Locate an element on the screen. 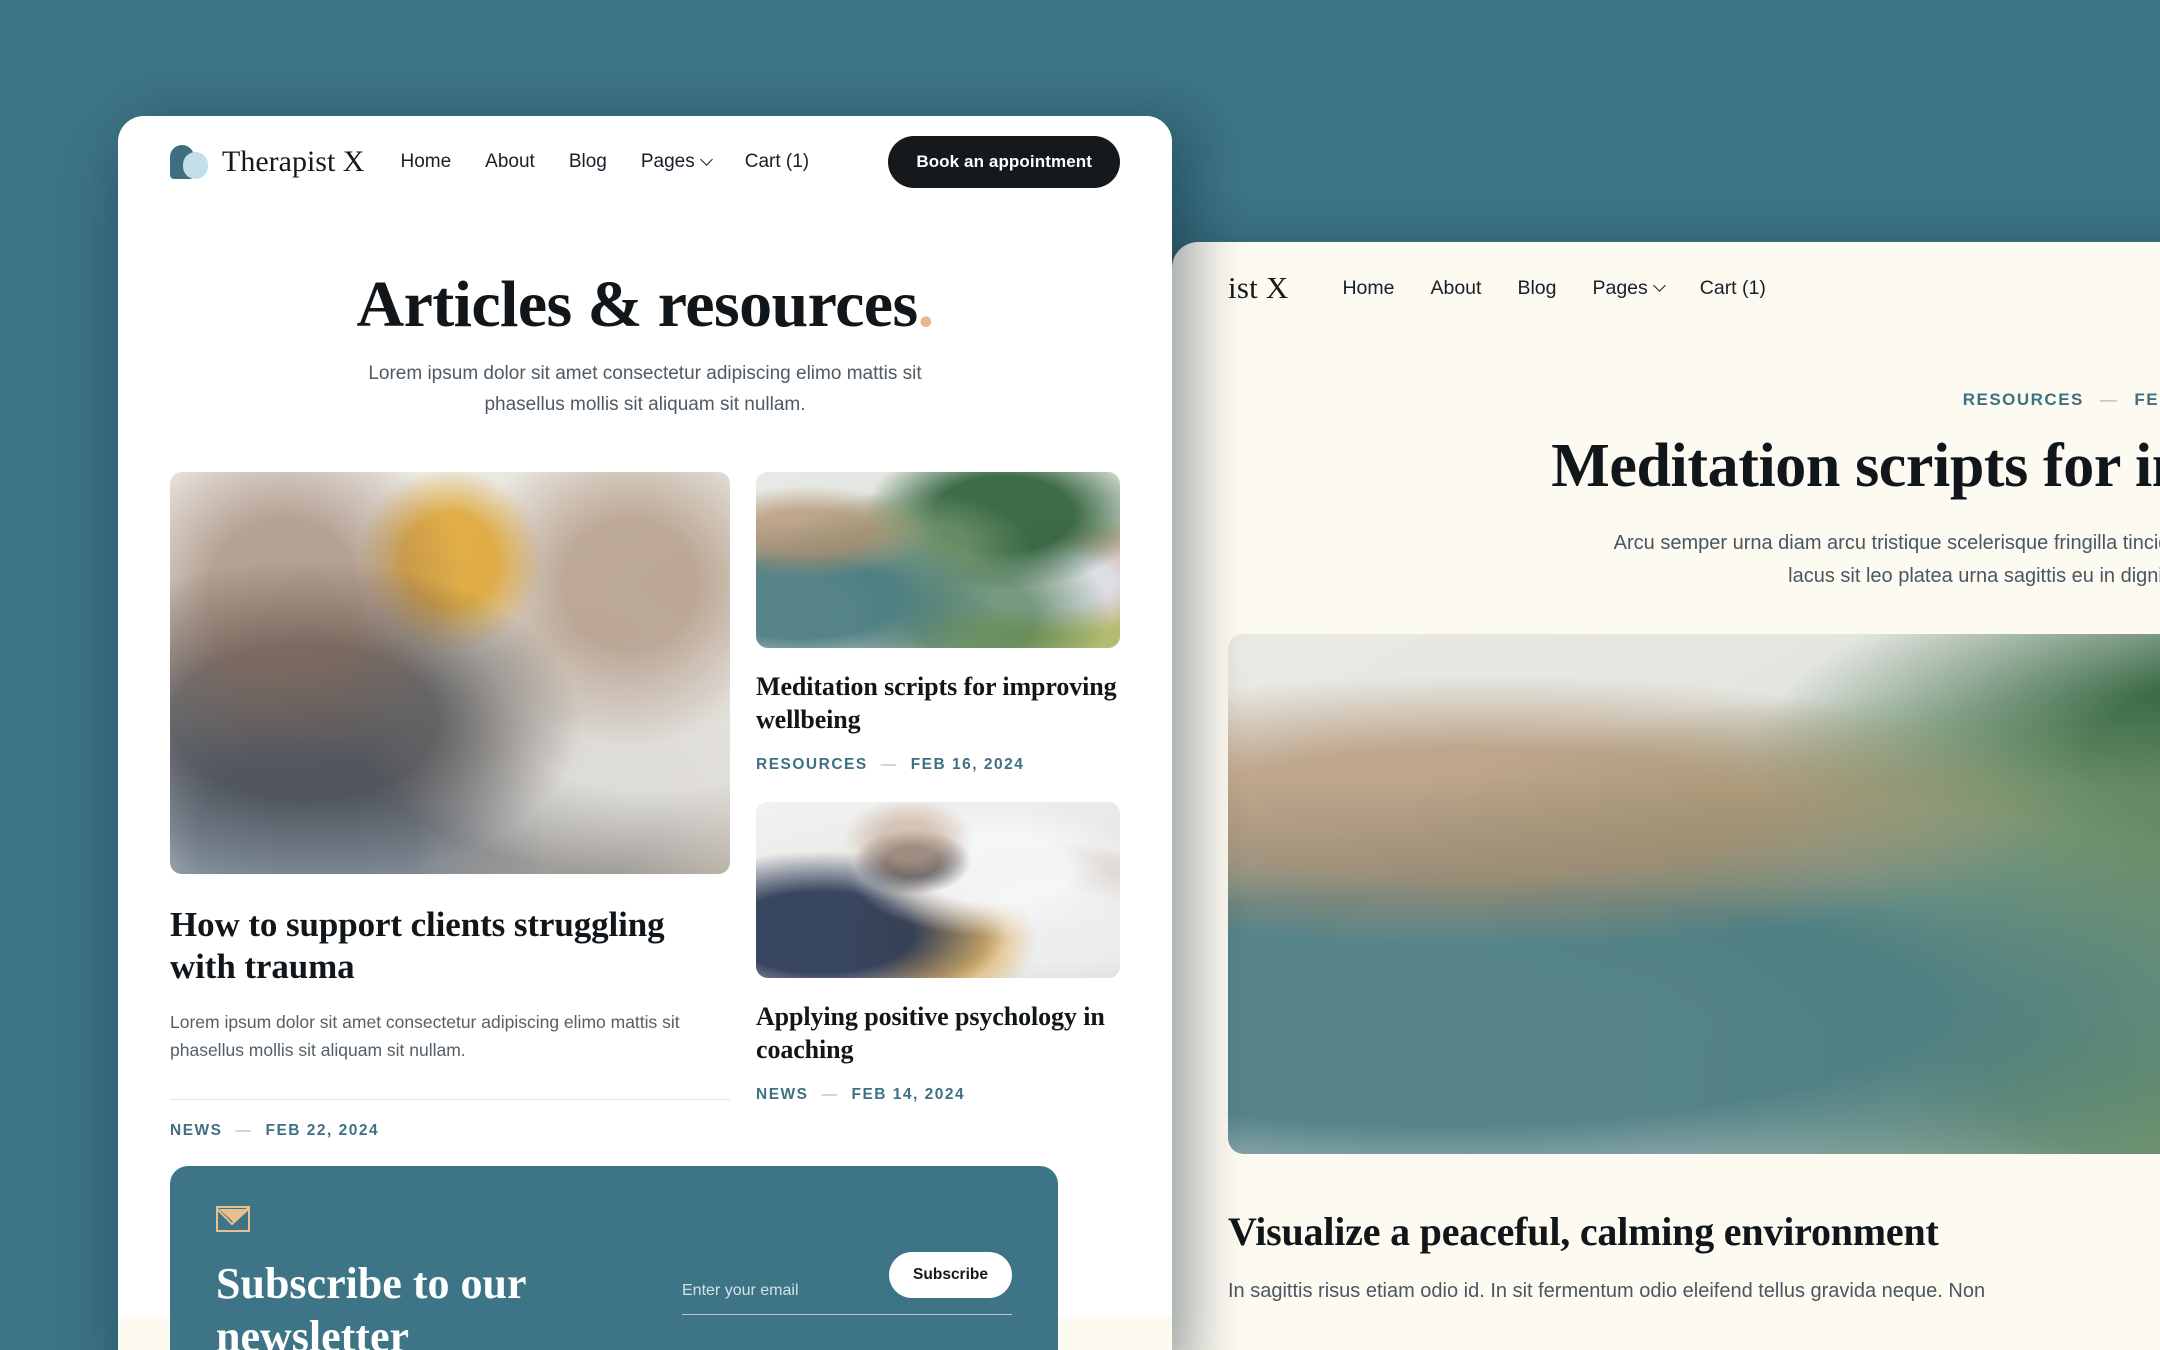 The width and height of the screenshot is (2160, 1350). nav-label: Home is located at coordinates (426, 161).